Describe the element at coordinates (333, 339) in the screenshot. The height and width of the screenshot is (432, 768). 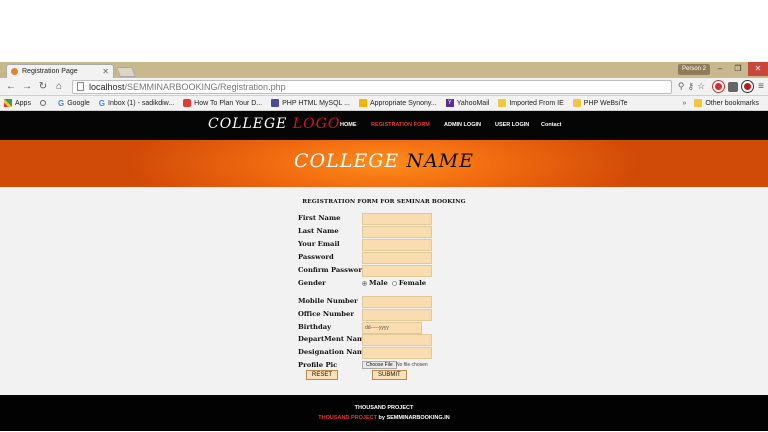
I see `department-label: DepartMent Name` at that location.